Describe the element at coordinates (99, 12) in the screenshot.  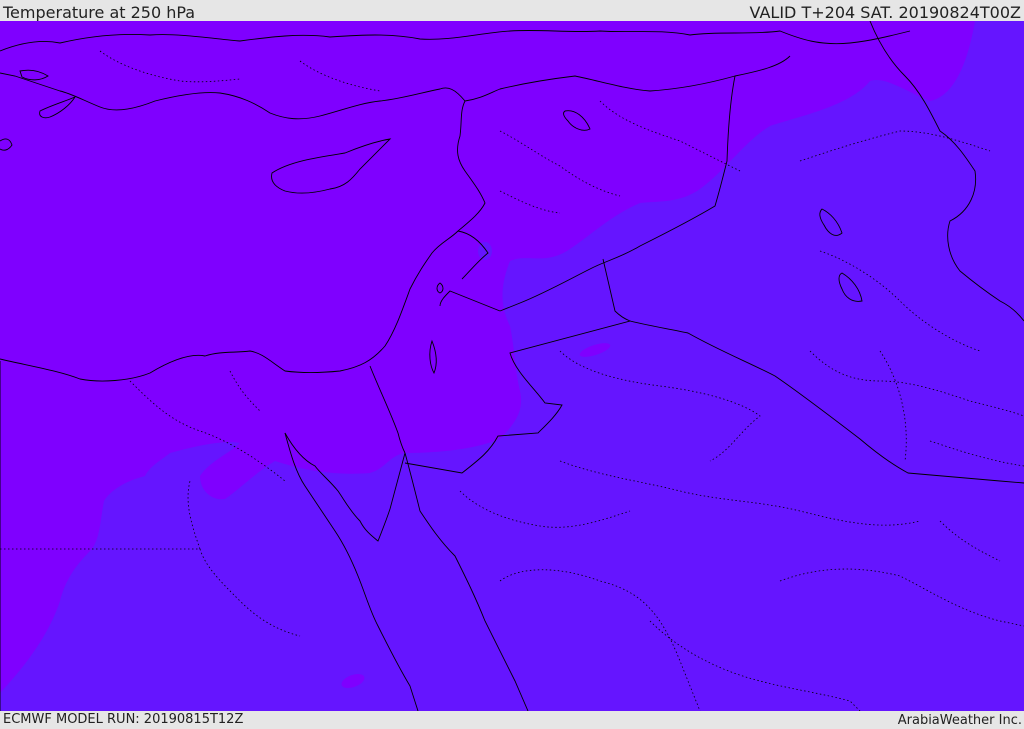
I see `map-title: Temperature at 250 hPa` at that location.